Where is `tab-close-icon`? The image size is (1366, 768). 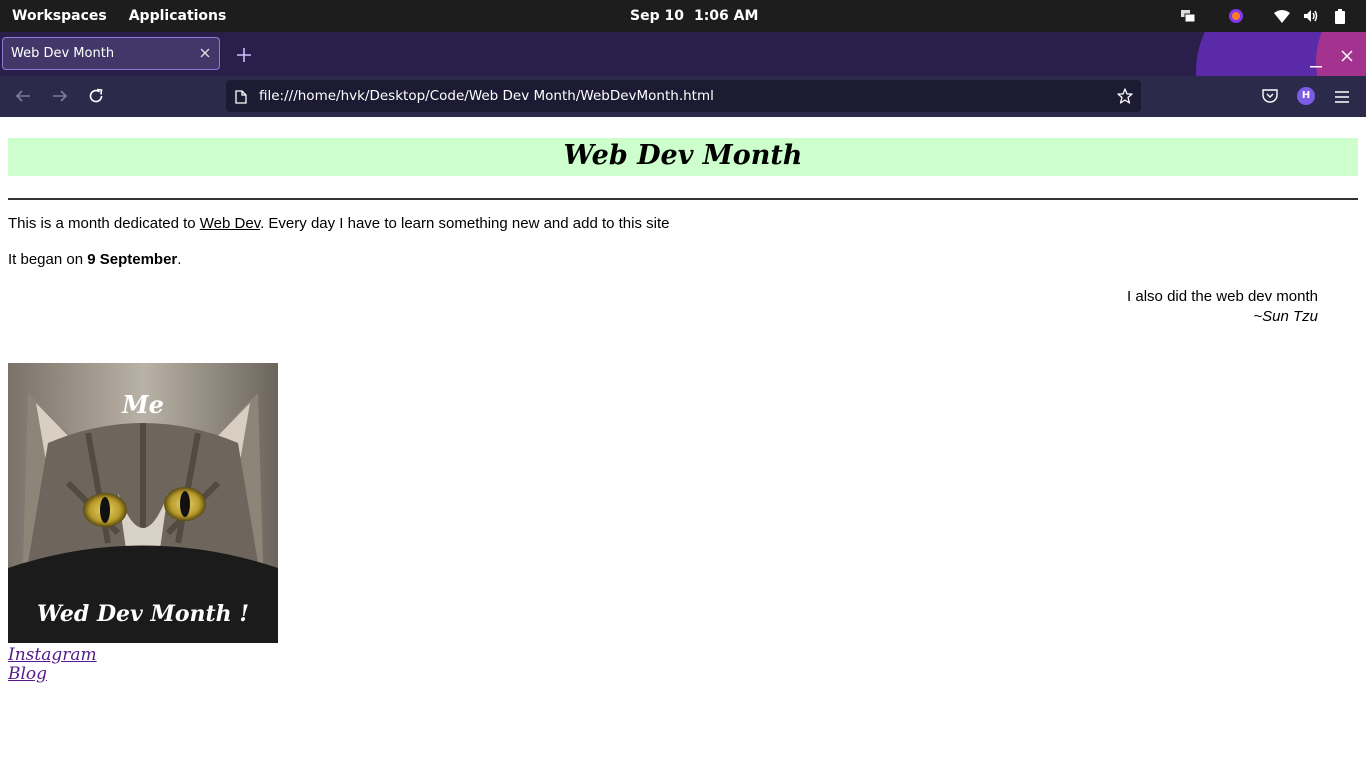
tab-close-icon is located at coordinates (205, 54).